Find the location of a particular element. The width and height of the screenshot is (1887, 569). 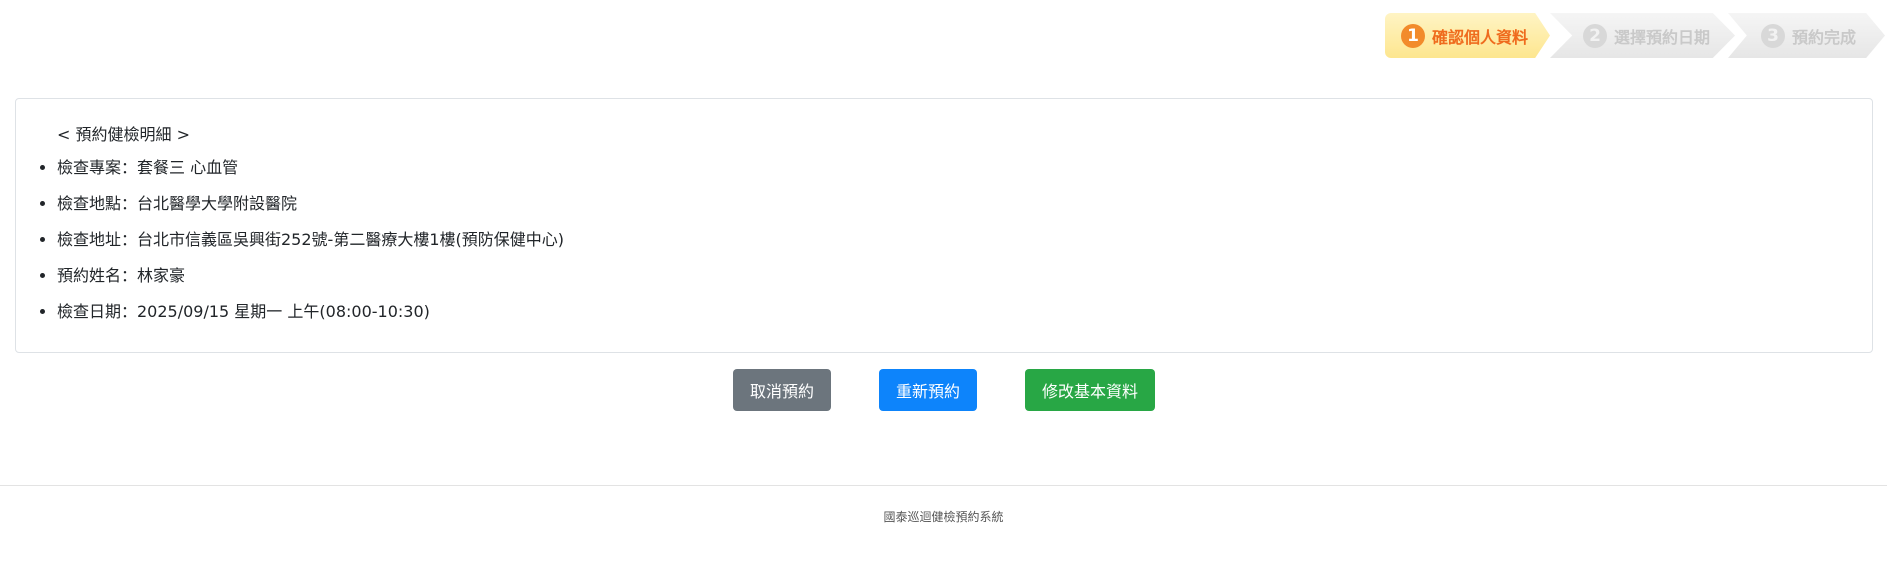

step-select-date: 2 選擇預約日期 is located at coordinates (1642, 35).